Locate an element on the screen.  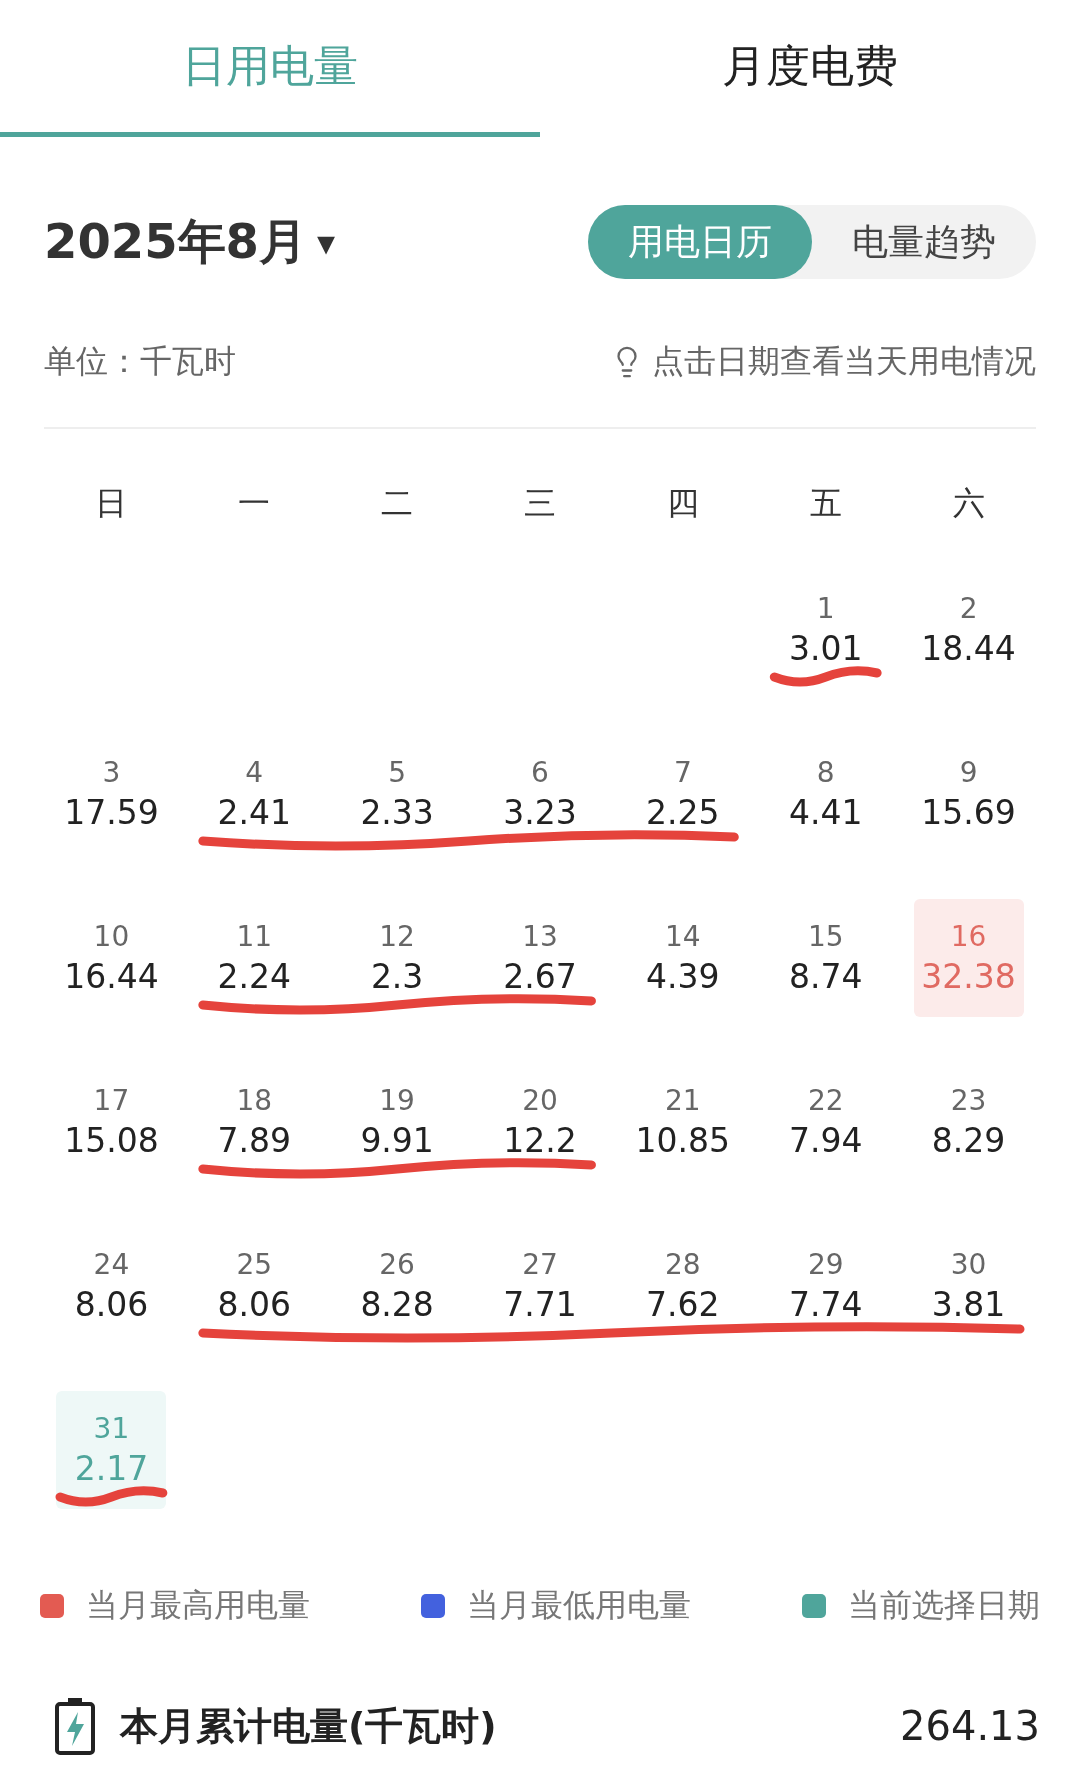
calendar-day: 23 8.29 is located at coordinates (968, 1122).